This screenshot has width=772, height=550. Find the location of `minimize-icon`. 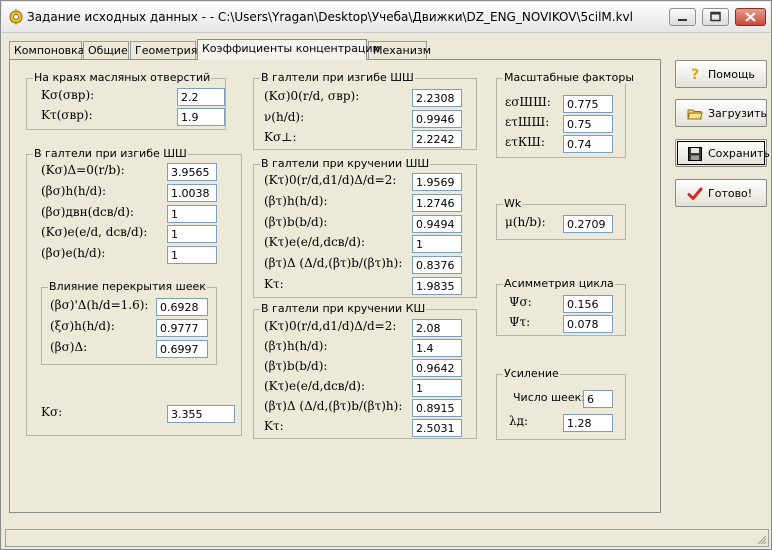

minimize-icon is located at coordinates (682, 20).